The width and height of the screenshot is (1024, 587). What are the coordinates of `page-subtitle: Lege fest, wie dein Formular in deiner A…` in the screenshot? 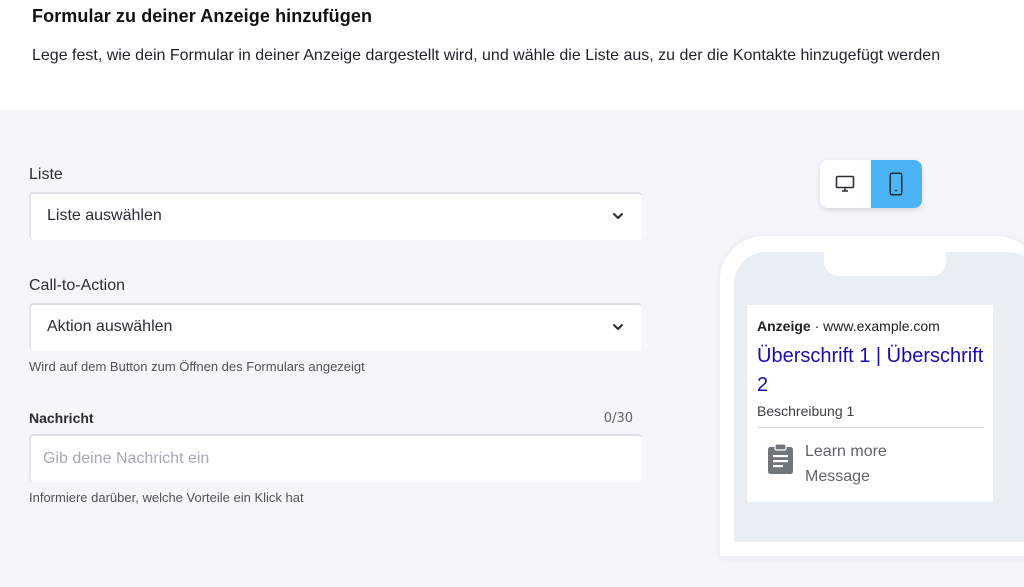 It's located at (486, 55).